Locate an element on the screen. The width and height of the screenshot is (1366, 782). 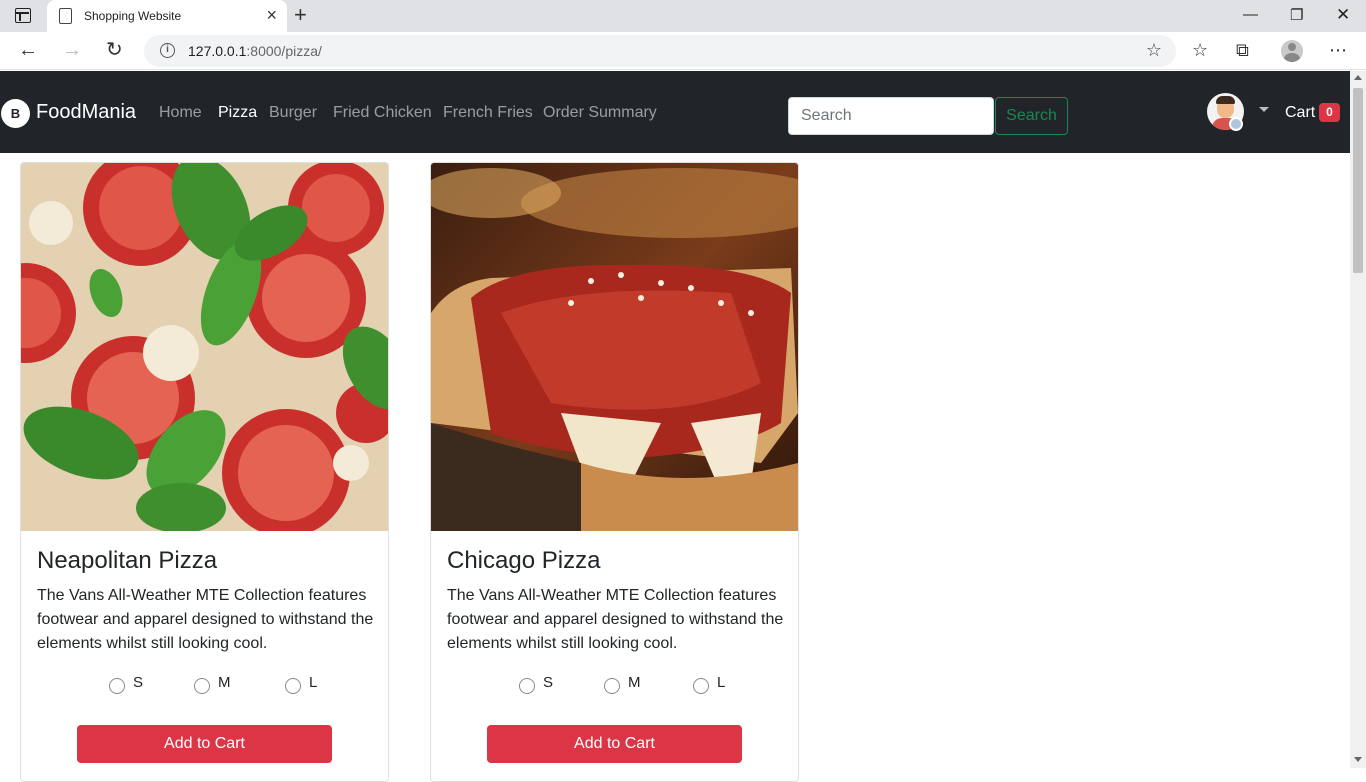
user-dropdown-caret-icon is located at coordinates (1264, 109).